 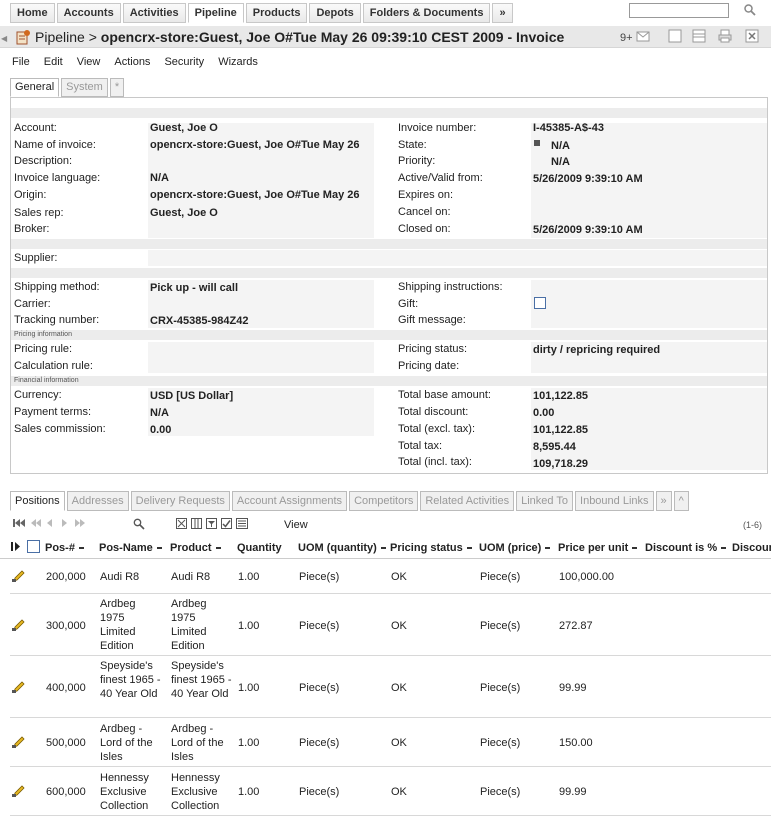 What do you see at coordinates (450, 287) in the screenshot?
I see `shipping-instructions-label: Shipping instructions:` at bounding box center [450, 287].